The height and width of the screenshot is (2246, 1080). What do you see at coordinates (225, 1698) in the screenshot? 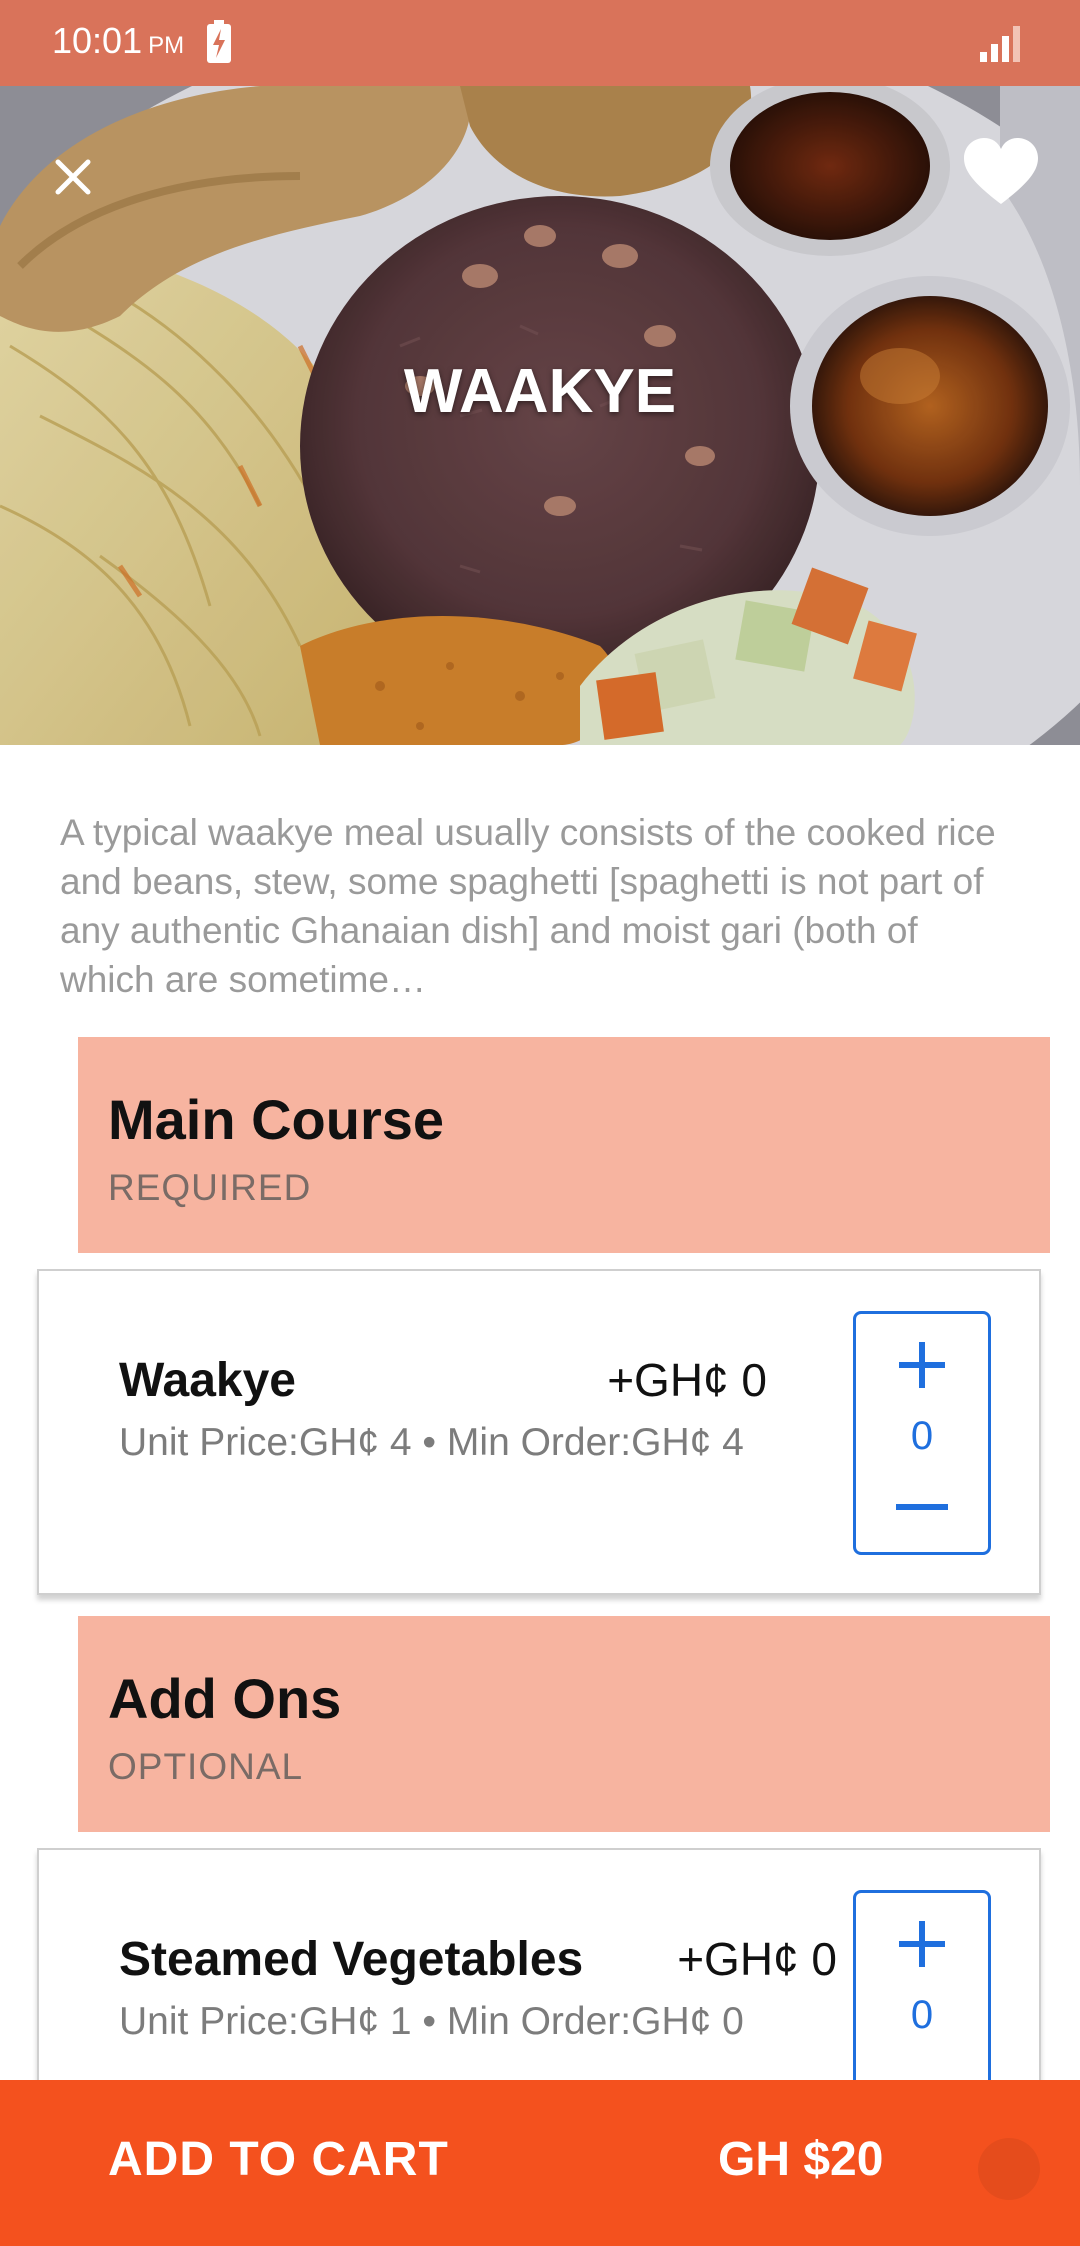
I see `section-title: Add Ons` at bounding box center [225, 1698].